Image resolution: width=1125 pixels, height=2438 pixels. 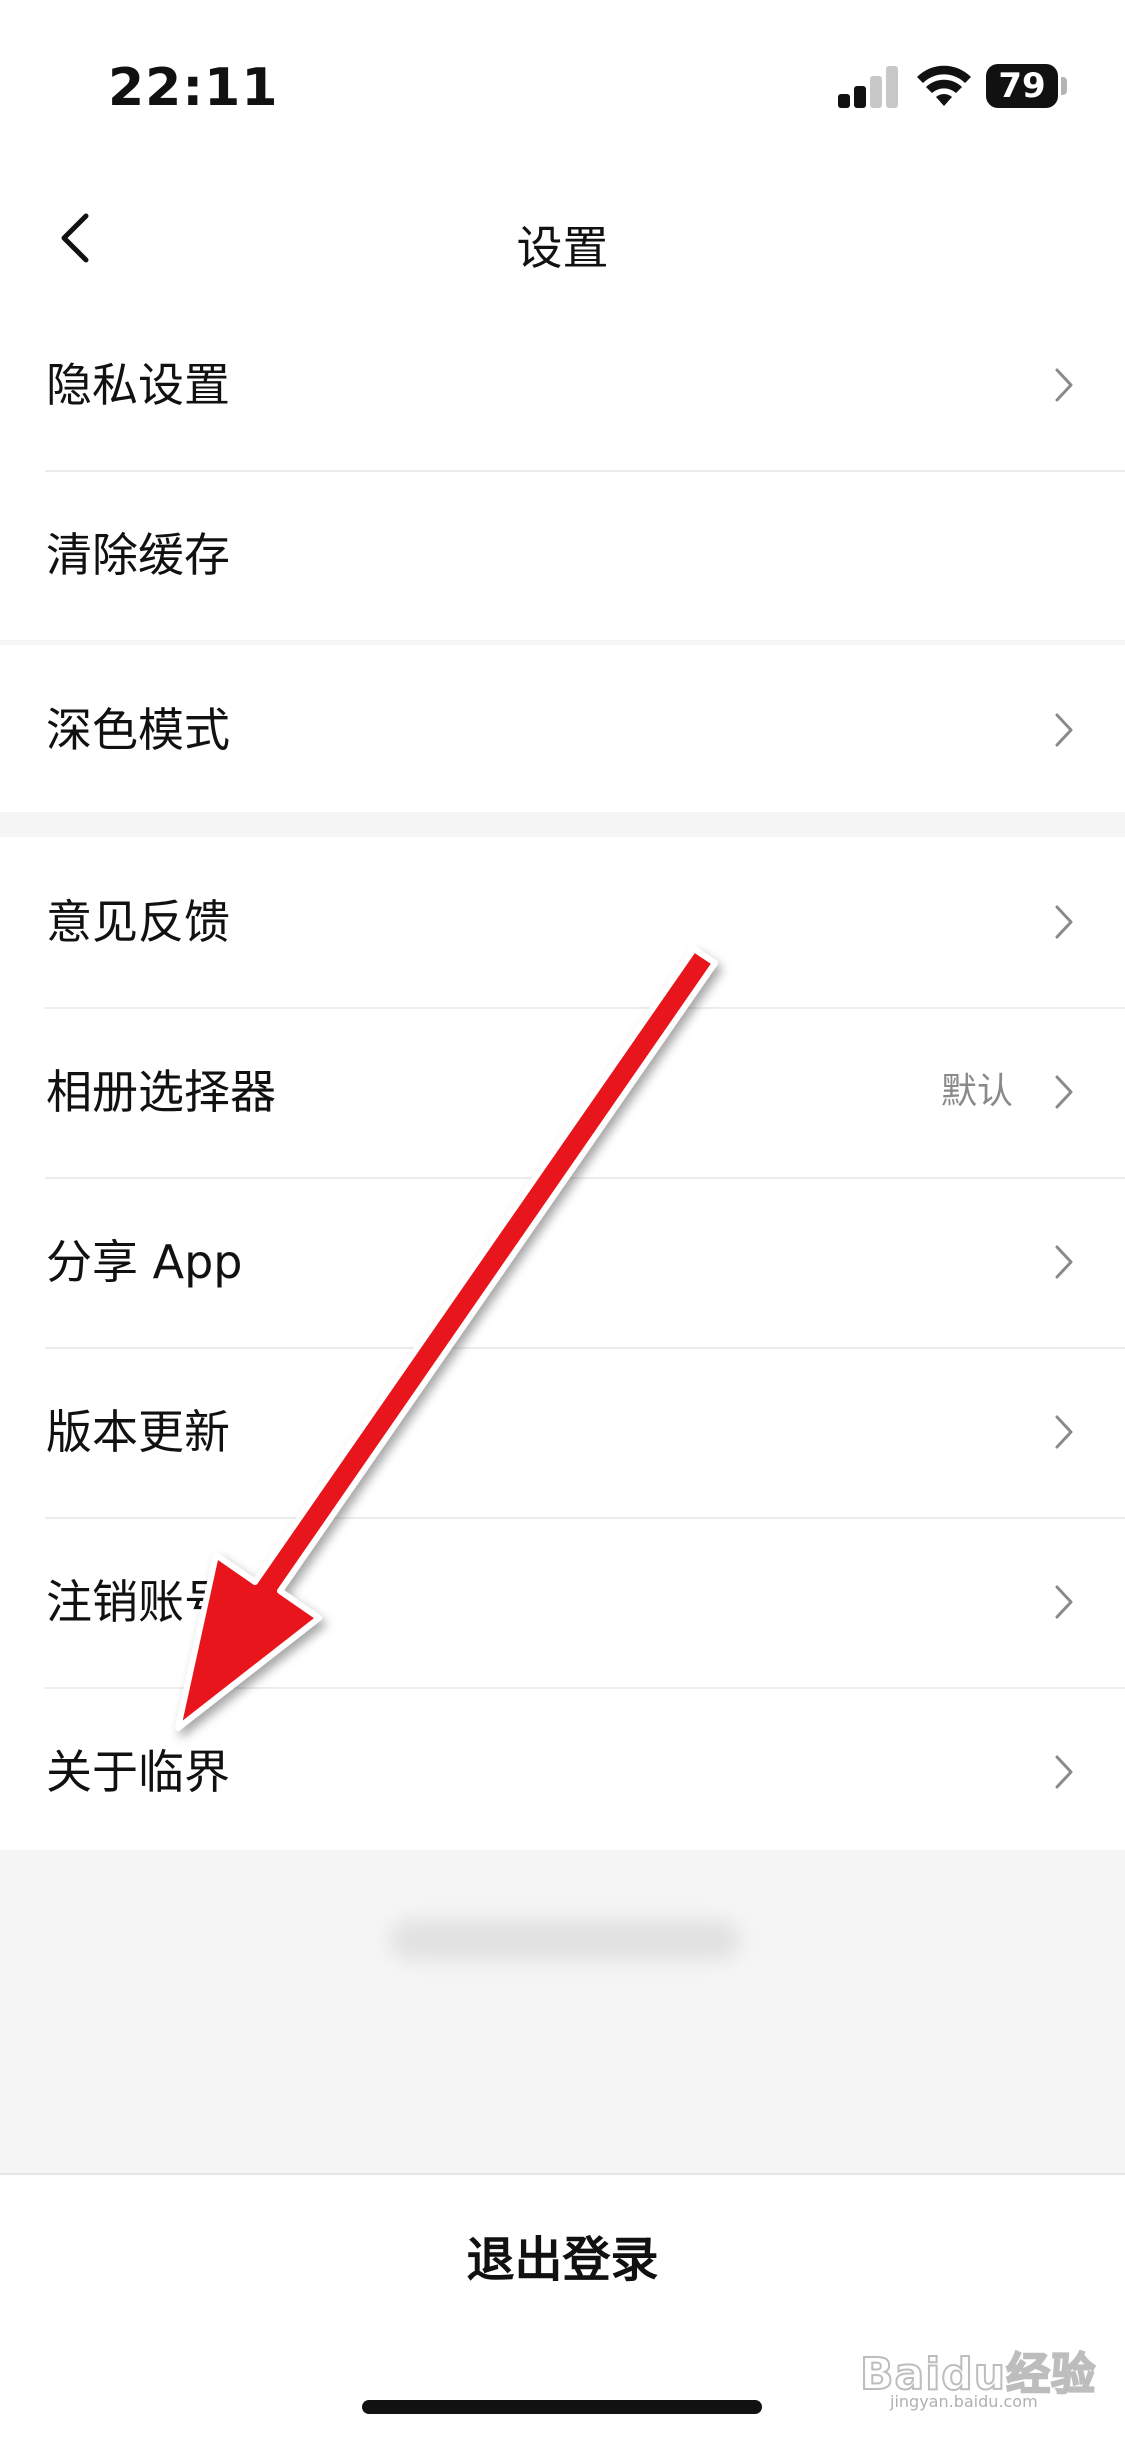 I want to click on wifi-icon, so click(x=944, y=85).